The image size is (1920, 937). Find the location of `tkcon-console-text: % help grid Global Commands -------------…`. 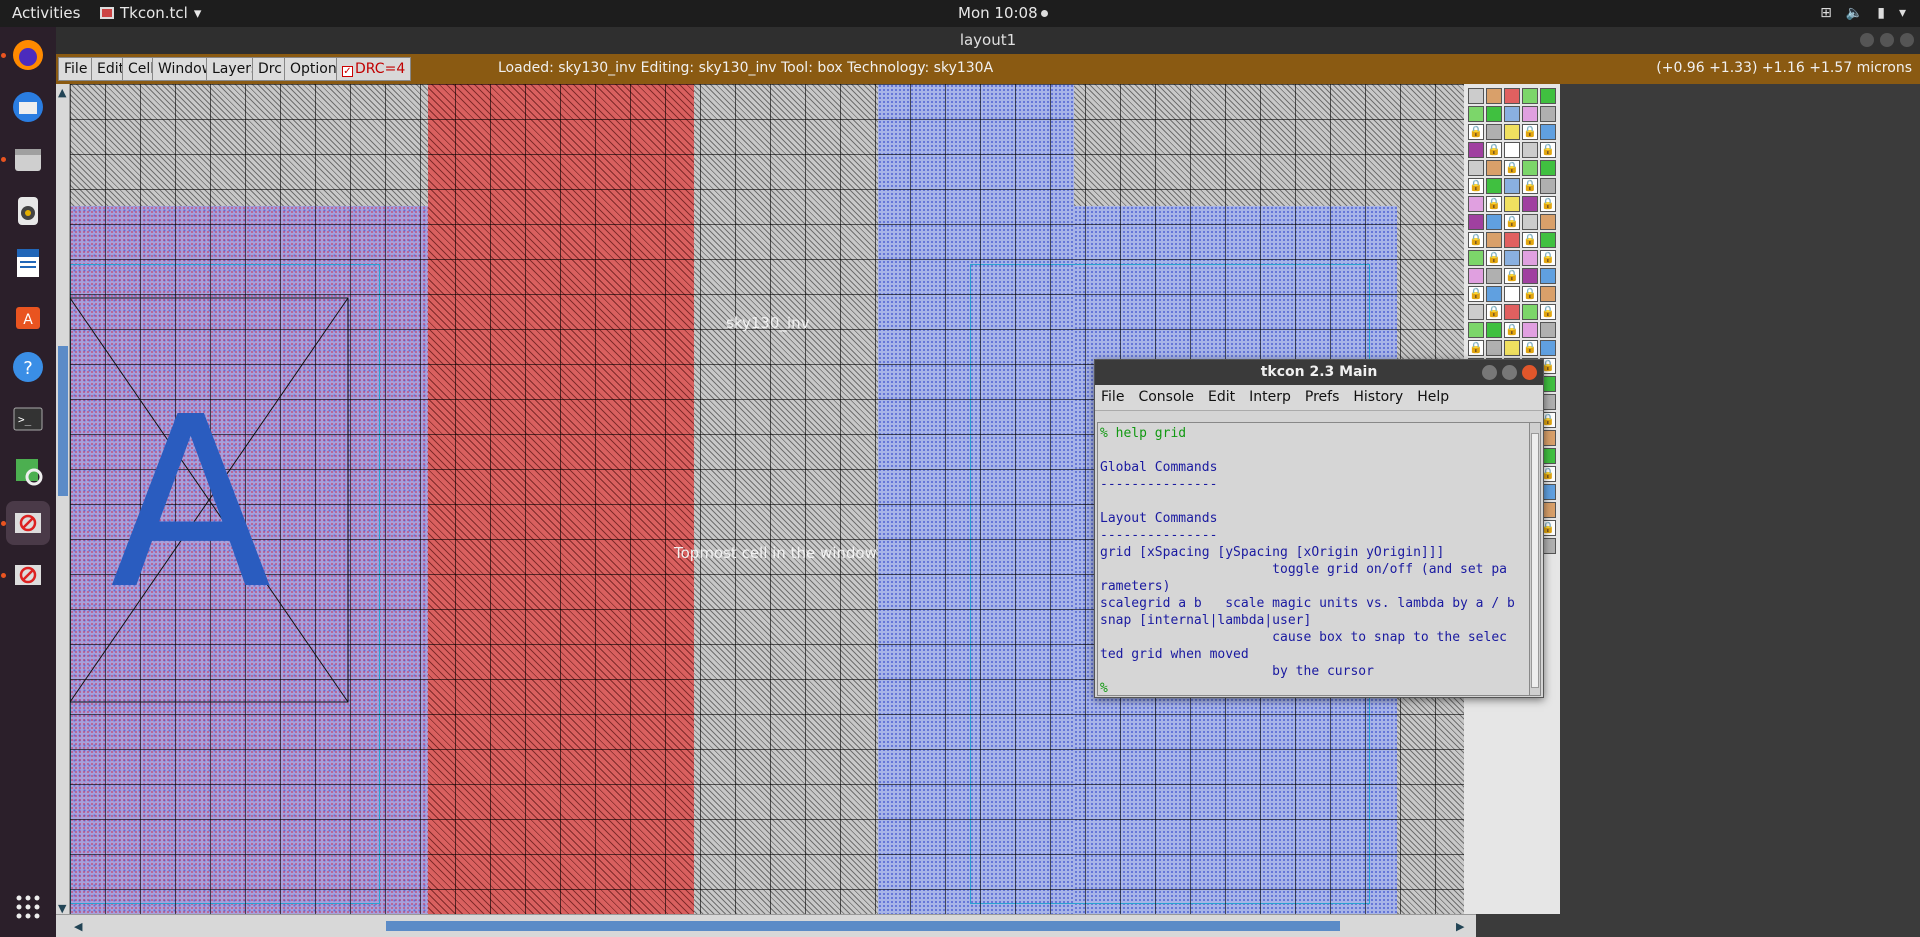

tkcon-console-text: % help grid Global Commands -------------… is located at coordinates (1313, 559).